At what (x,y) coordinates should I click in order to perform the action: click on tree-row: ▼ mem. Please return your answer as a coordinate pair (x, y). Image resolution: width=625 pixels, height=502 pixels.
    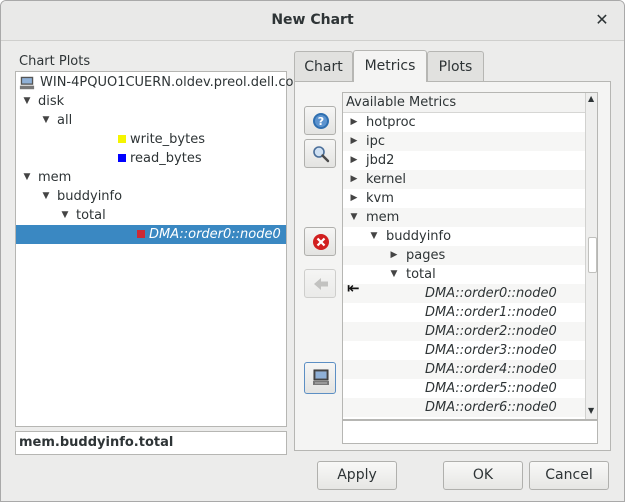
    Looking at the image, I should click on (151, 177).